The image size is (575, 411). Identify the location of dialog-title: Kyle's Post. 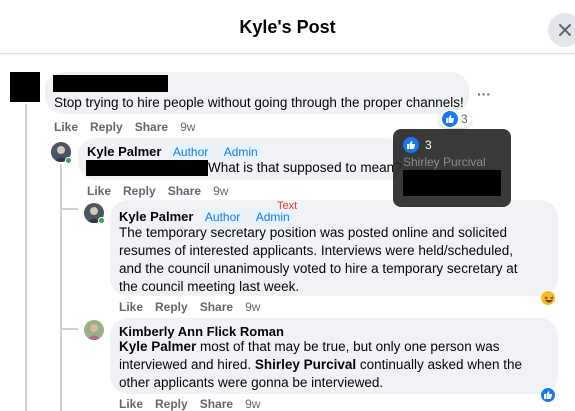
(287, 27).